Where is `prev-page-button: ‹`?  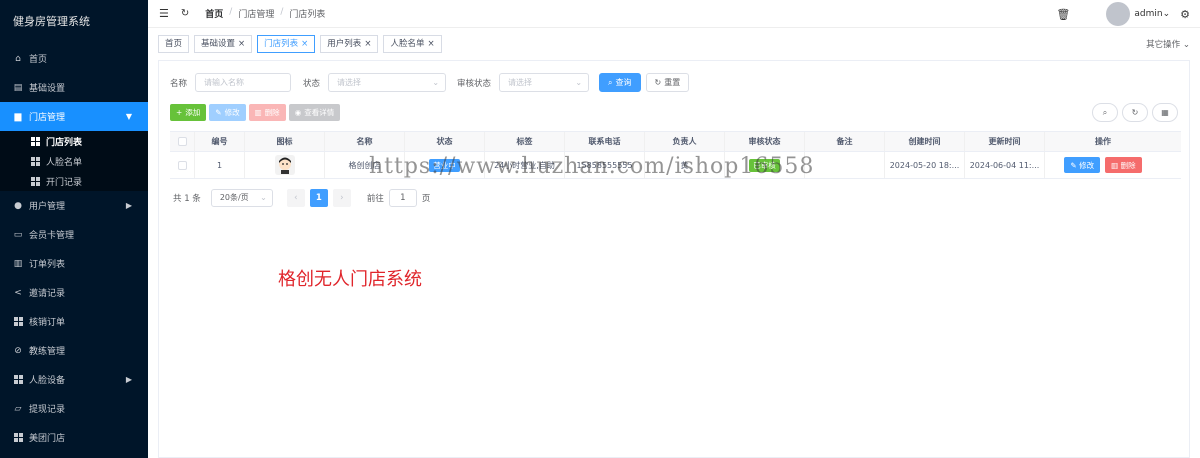
prev-page-button: ‹ is located at coordinates (295, 198).